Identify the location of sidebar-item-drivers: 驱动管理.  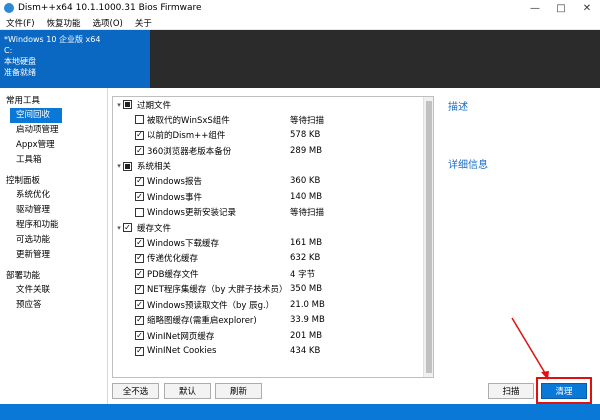
(53, 210).